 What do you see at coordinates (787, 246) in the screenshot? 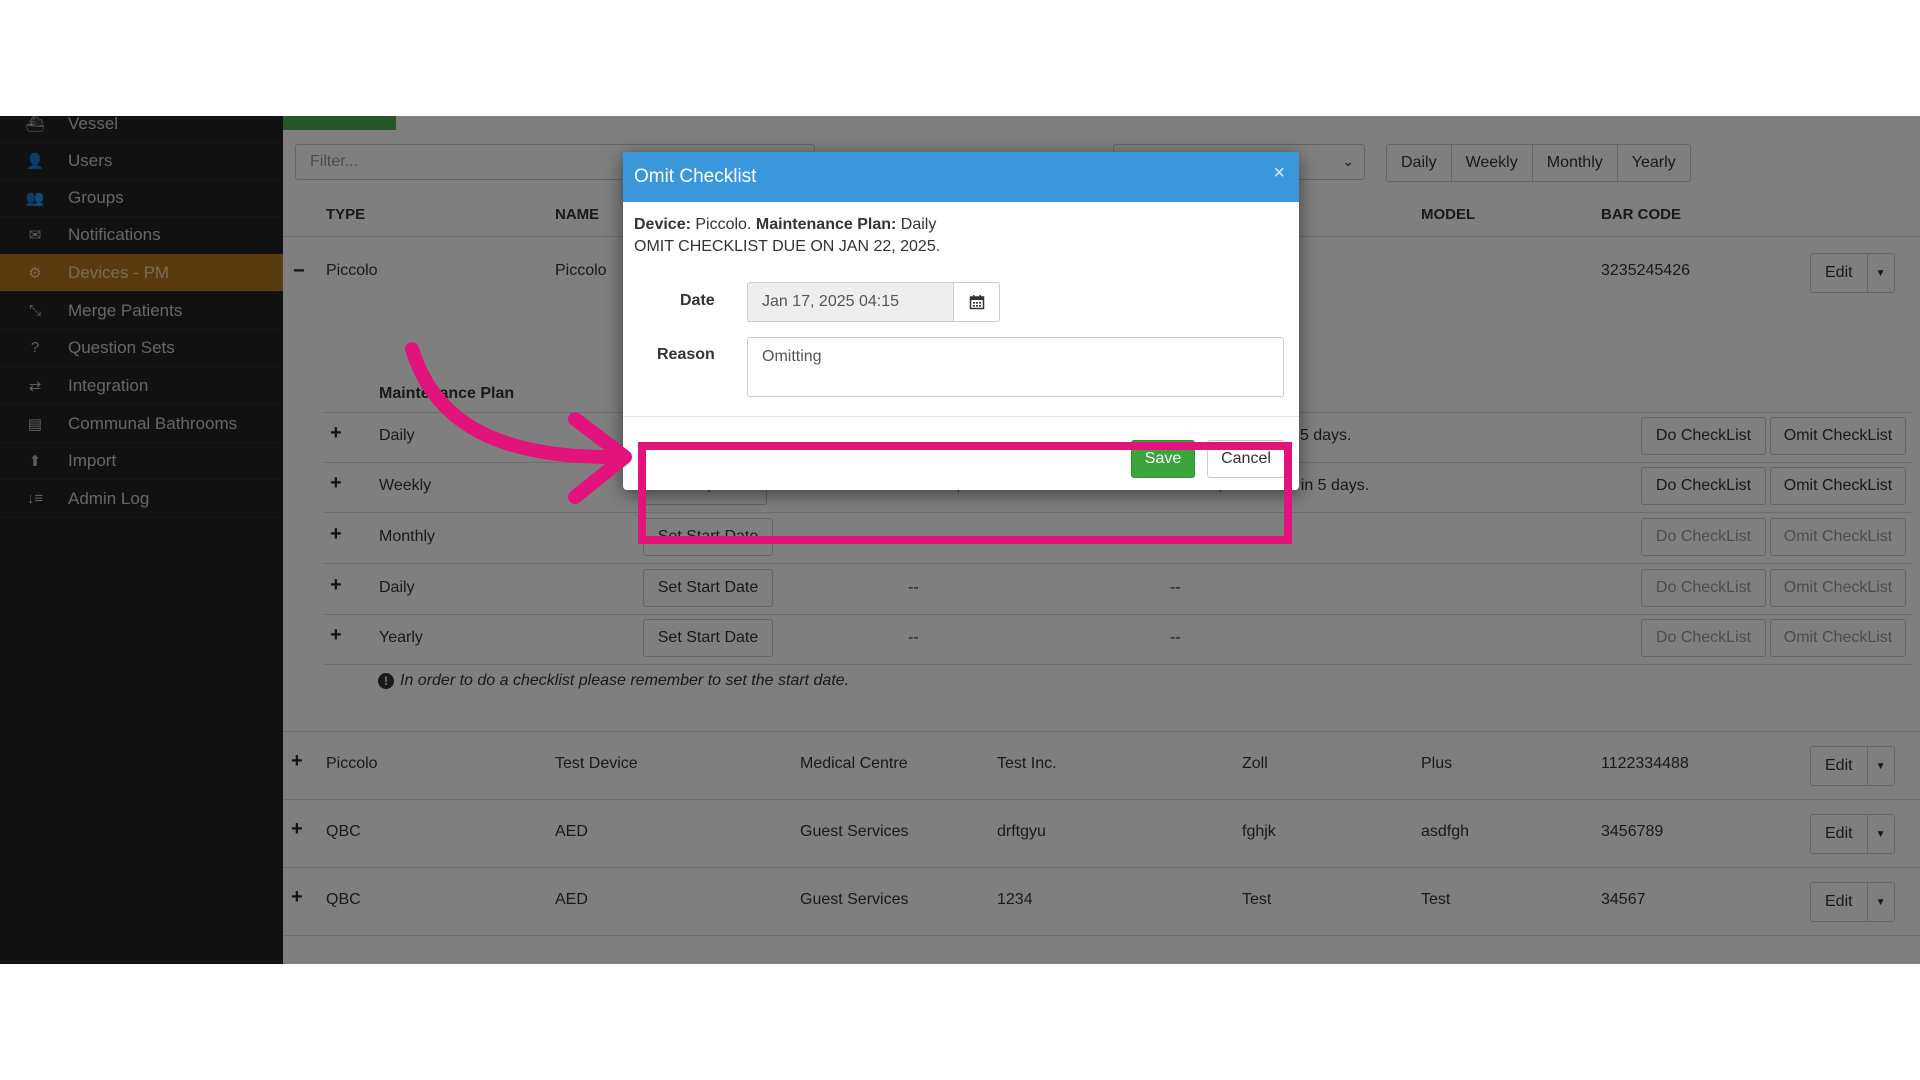
I see `due-text: OMIT CHECKLIST DUE ON JAN 22, 2025.` at bounding box center [787, 246].